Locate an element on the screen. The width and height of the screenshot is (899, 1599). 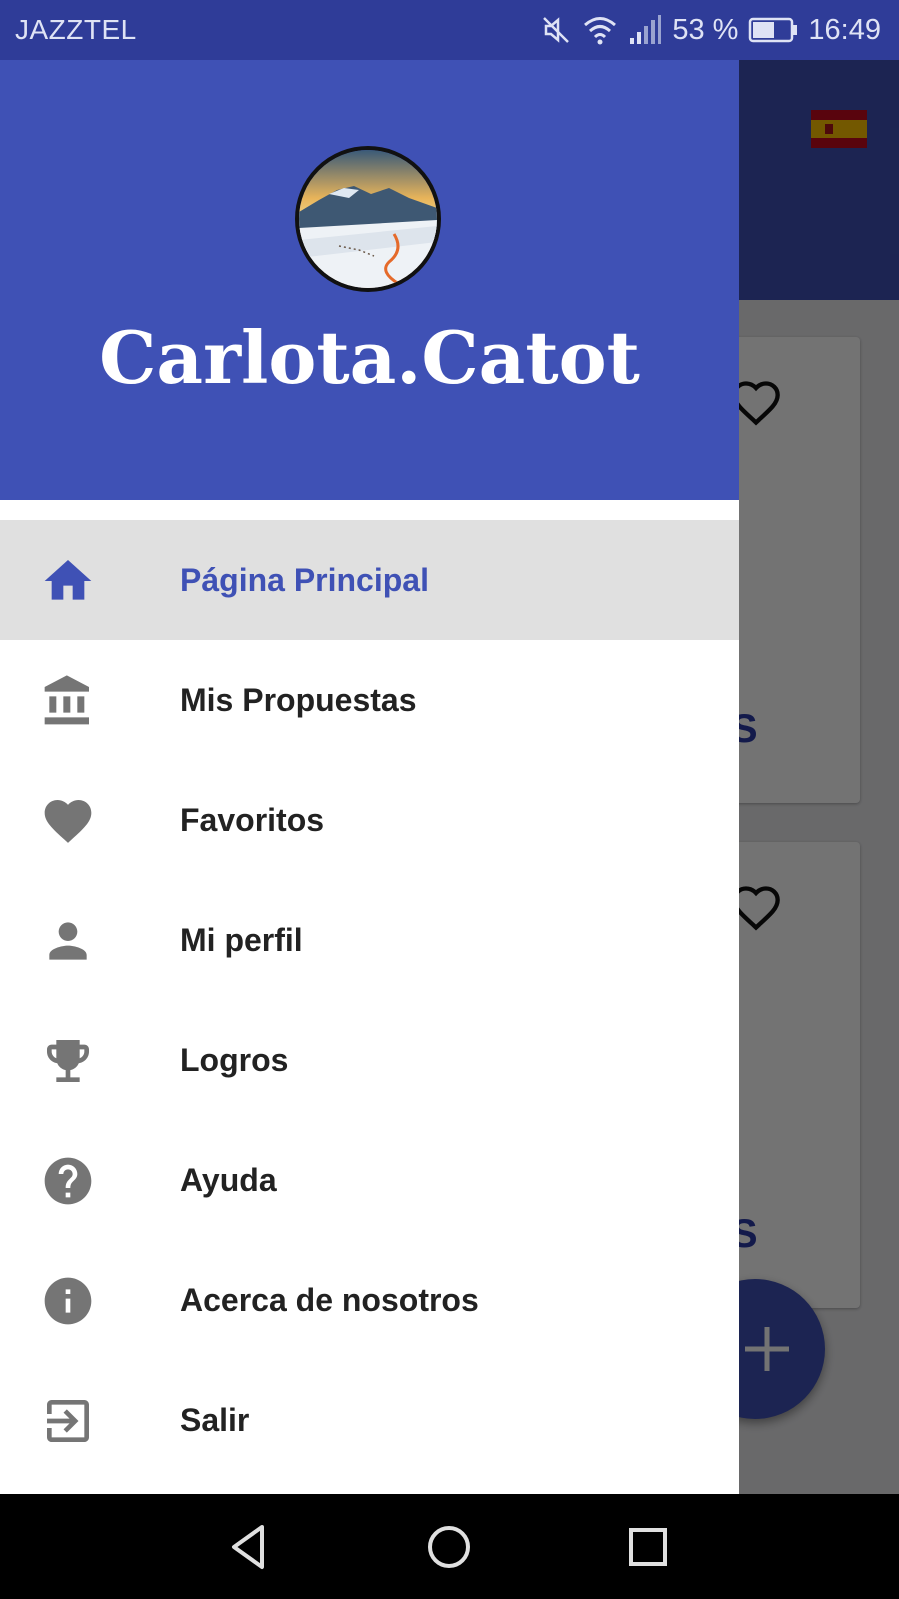
menu-item-label: Acerca de nosotros is located at coordinates (329, 1299).